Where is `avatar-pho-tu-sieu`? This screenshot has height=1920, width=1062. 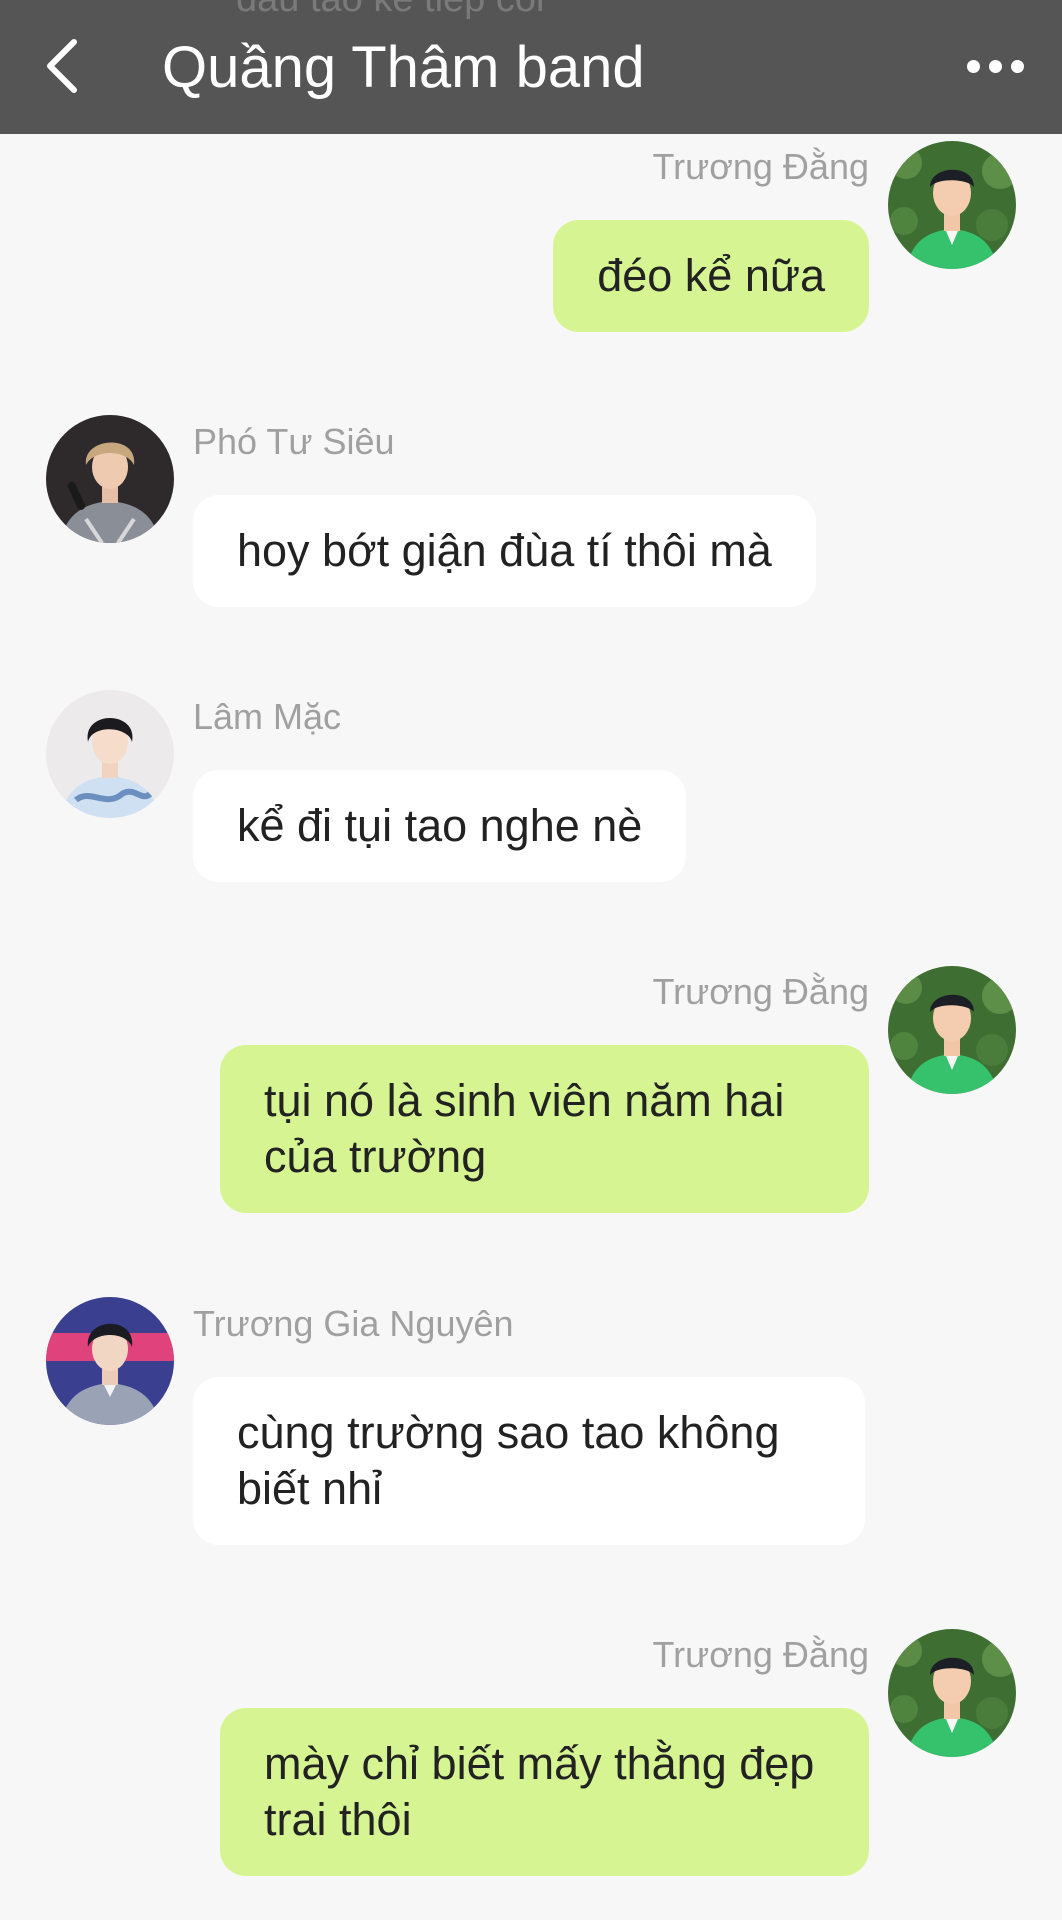
avatar-pho-tu-sieu is located at coordinates (110, 479).